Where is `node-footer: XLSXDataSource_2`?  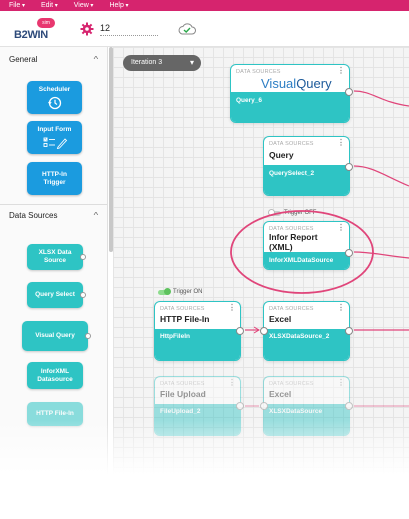
node-footer: XLSXDataSource_2 is located at coordinates (306, 344).